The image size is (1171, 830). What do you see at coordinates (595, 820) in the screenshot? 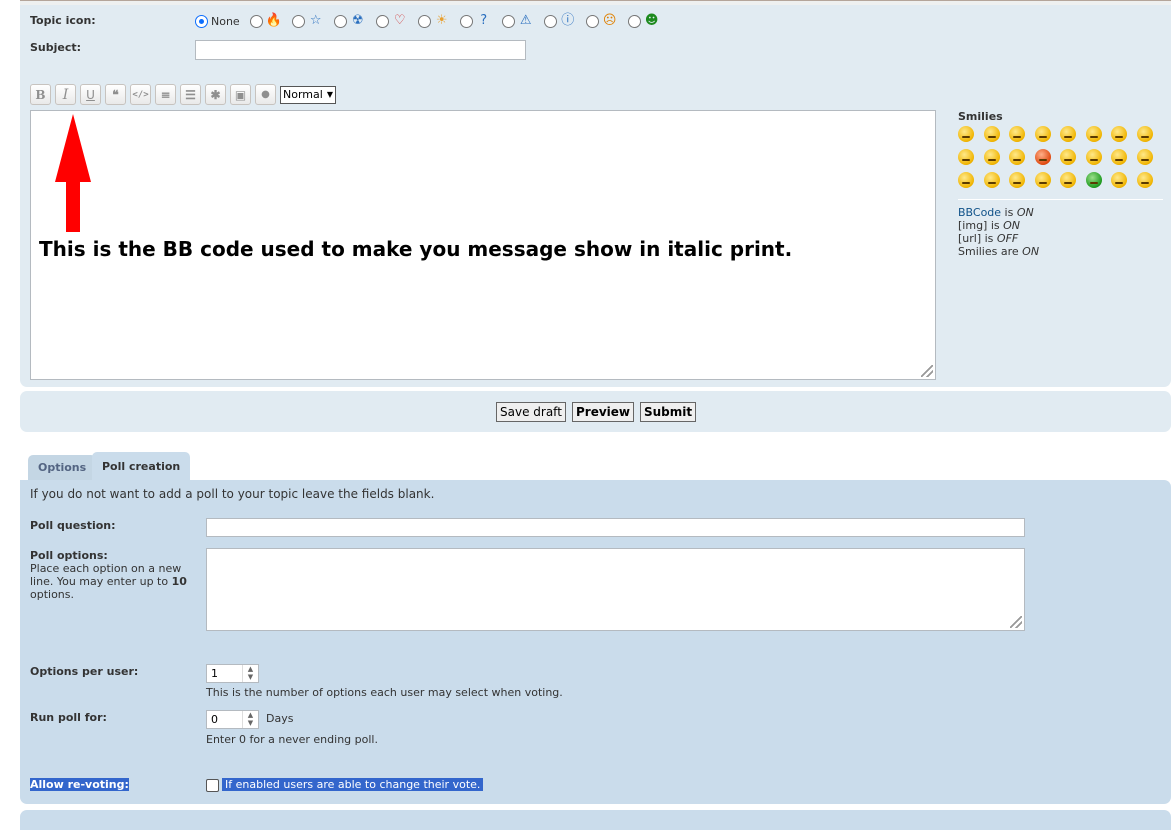
I see `footer-panel` at bounding box center [595, 820].